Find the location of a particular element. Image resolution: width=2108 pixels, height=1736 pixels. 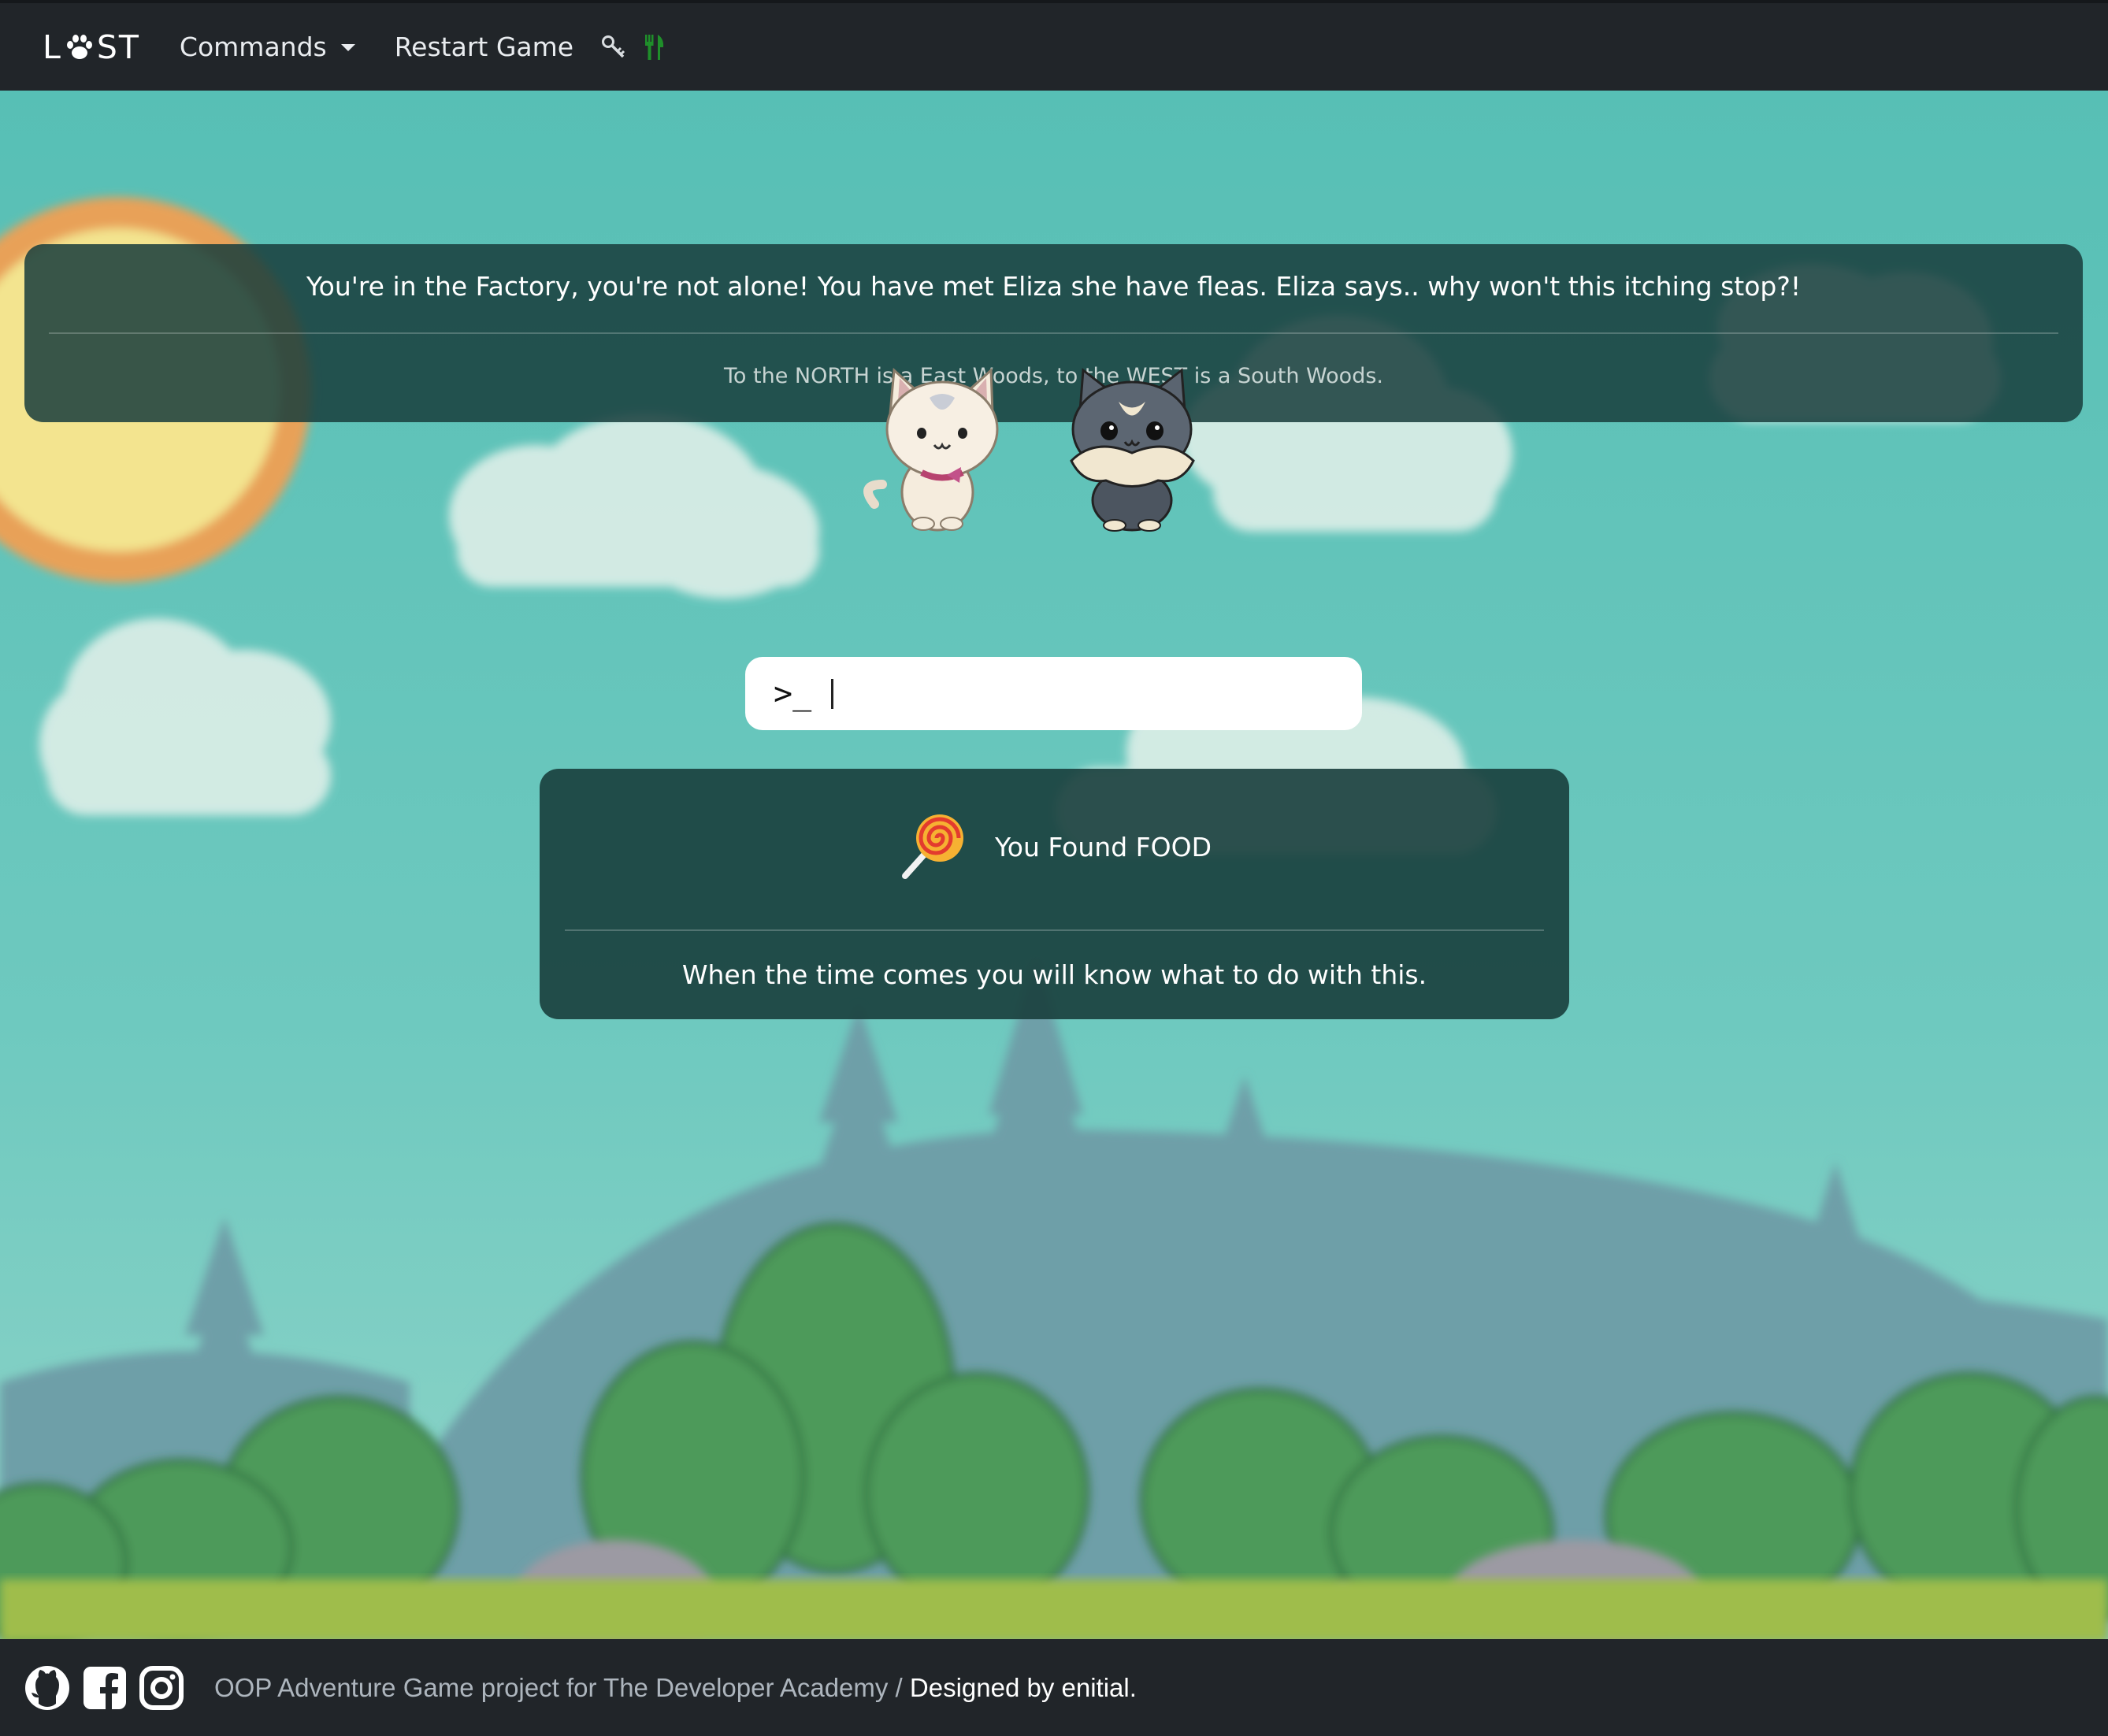

grey-fluffy-cat-icon is located at coordinates (1132, 450).